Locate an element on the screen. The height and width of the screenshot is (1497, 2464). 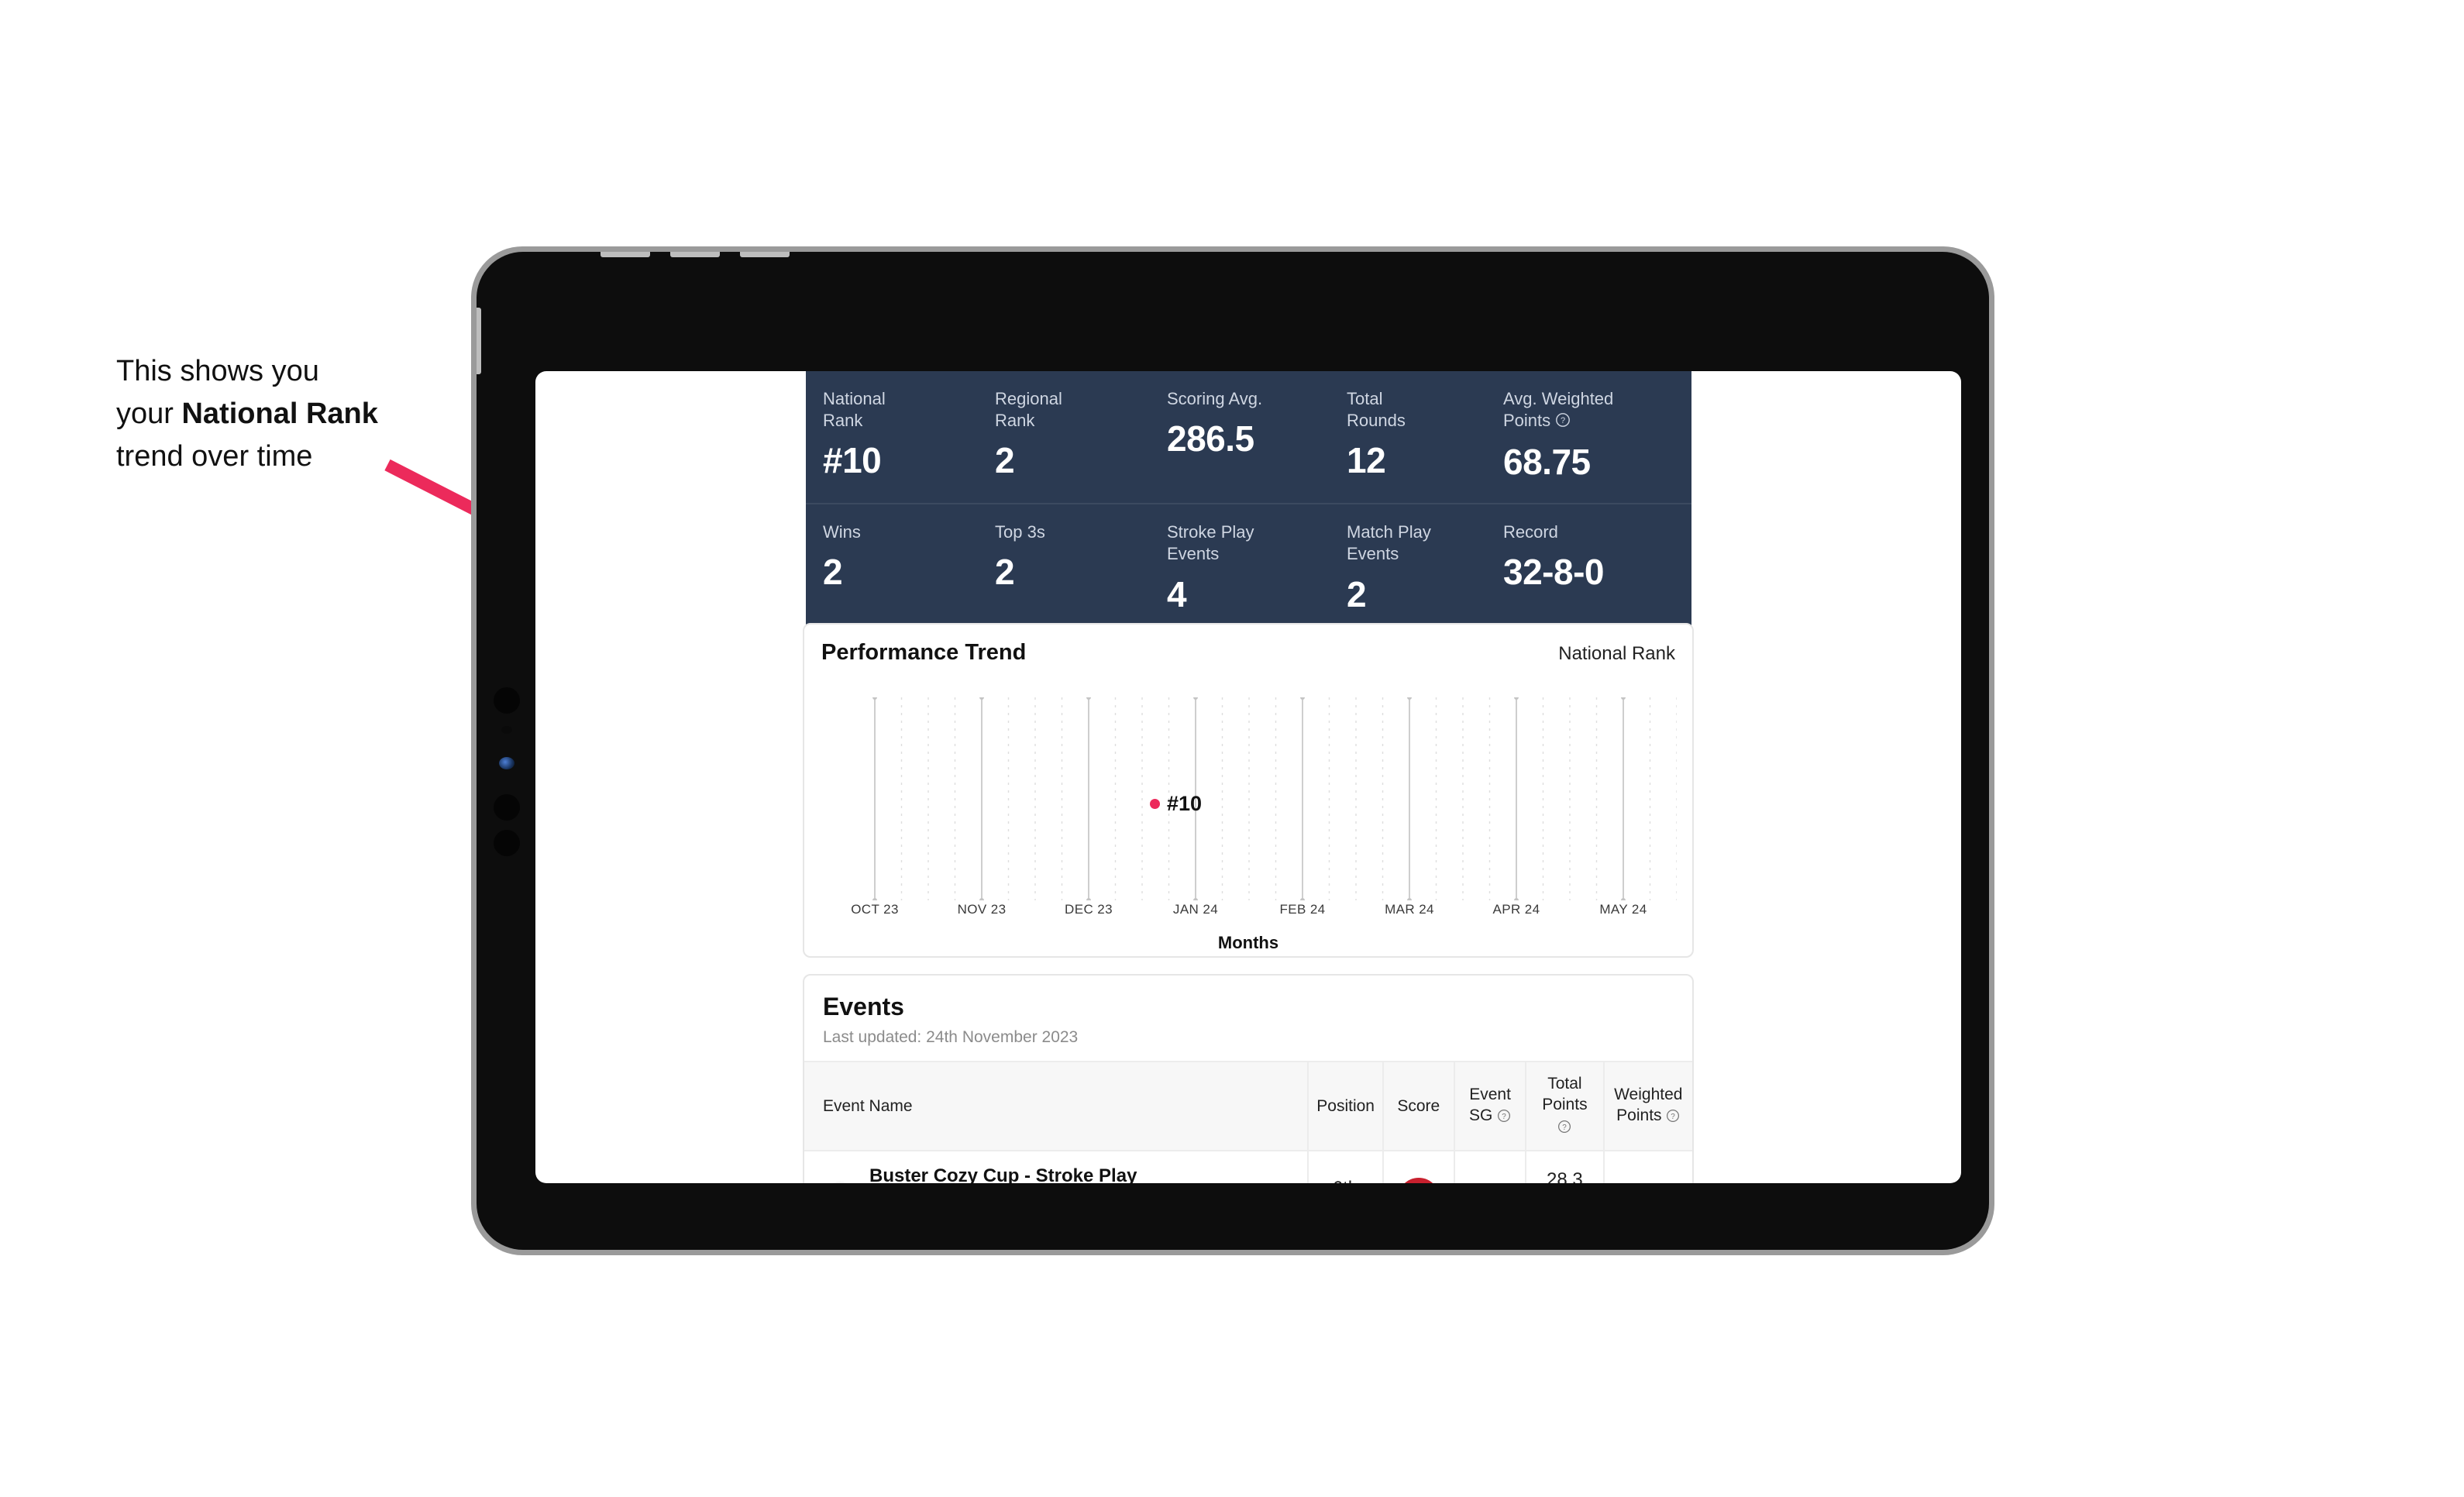
annotation-line-3: trend over time is located at coordinates (214, 456).